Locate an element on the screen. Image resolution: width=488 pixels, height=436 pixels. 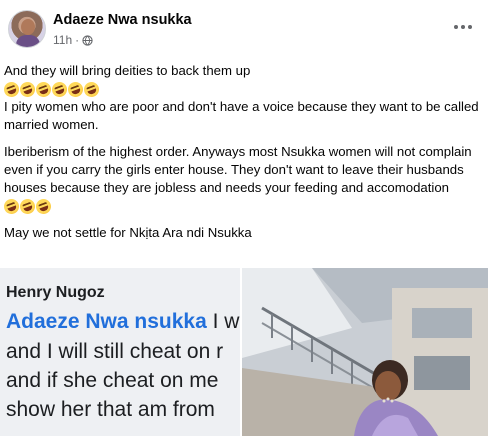
more-options-icon is located at coordinates (463, 27).